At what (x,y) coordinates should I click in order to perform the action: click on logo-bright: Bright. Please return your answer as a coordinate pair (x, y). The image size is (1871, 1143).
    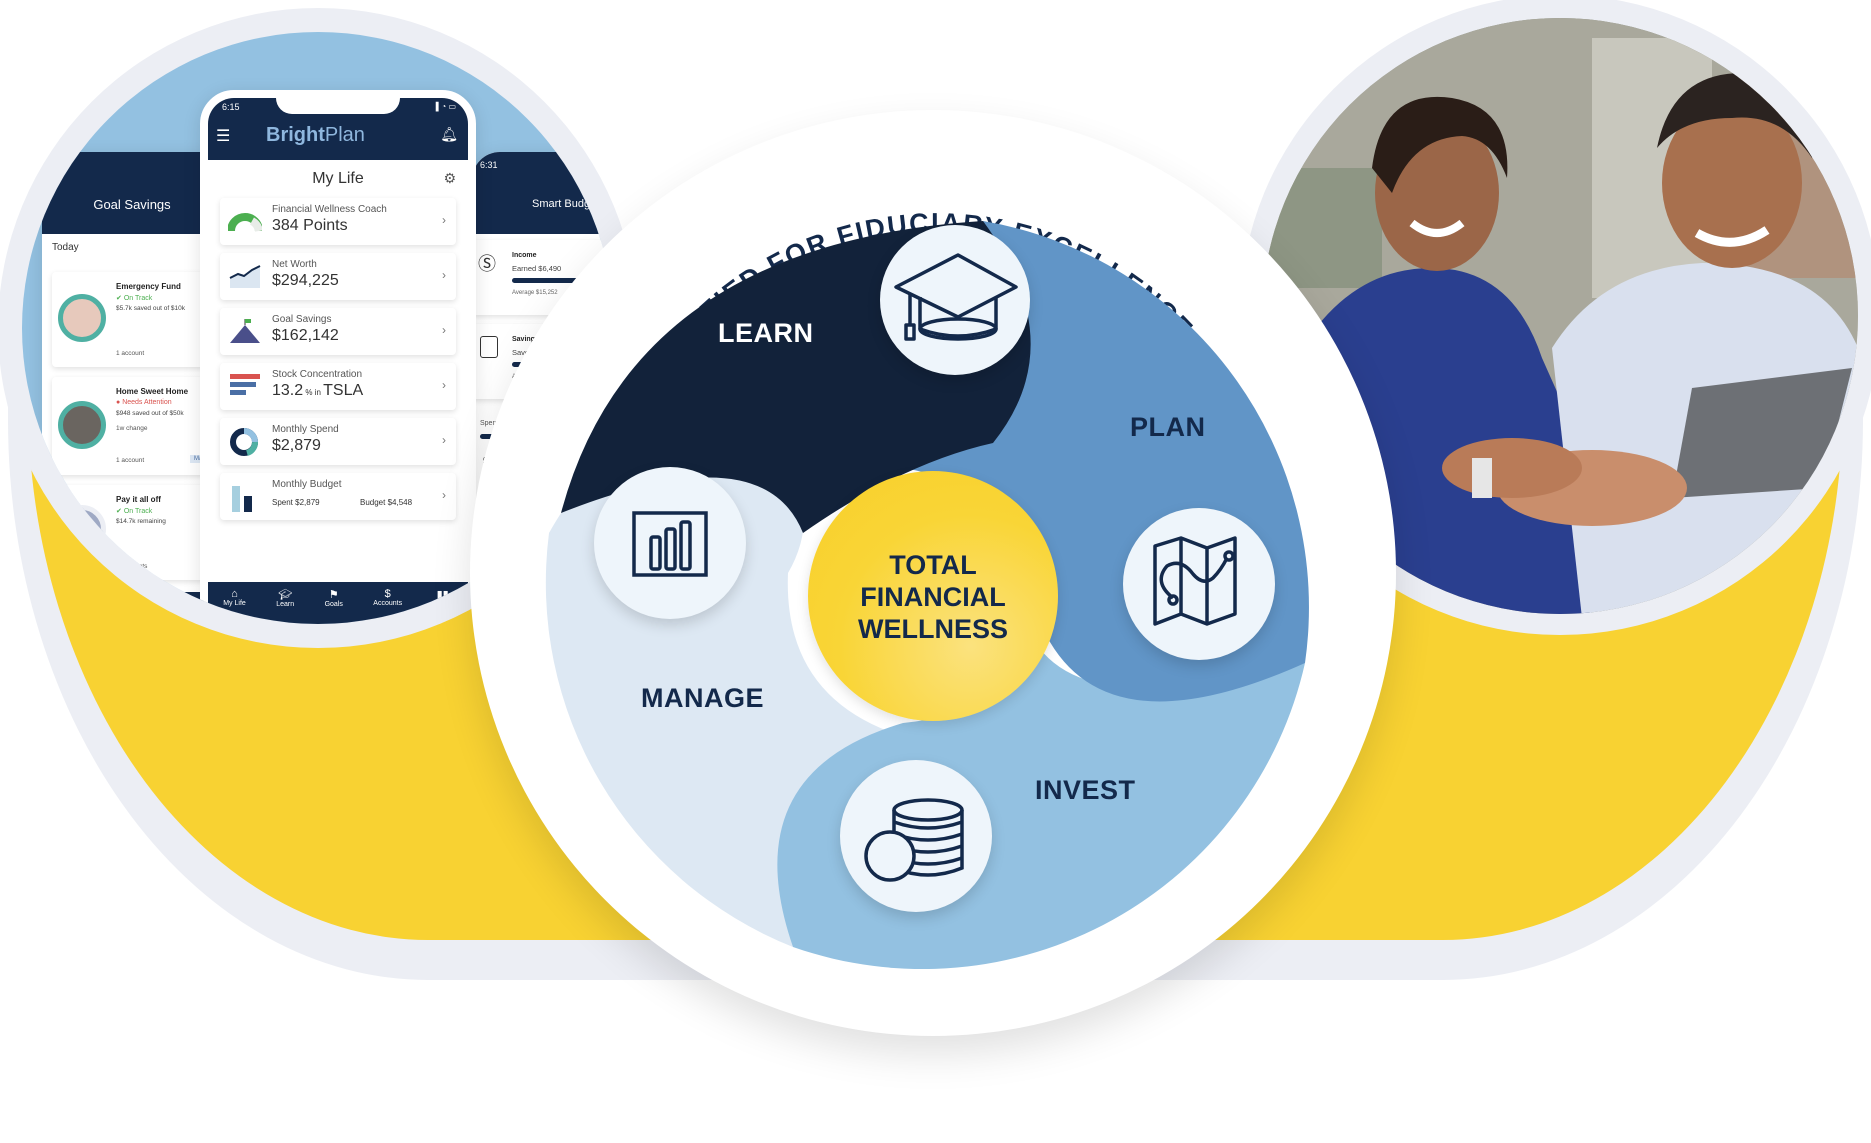
    Looking at the image, I should click on (295, 135).